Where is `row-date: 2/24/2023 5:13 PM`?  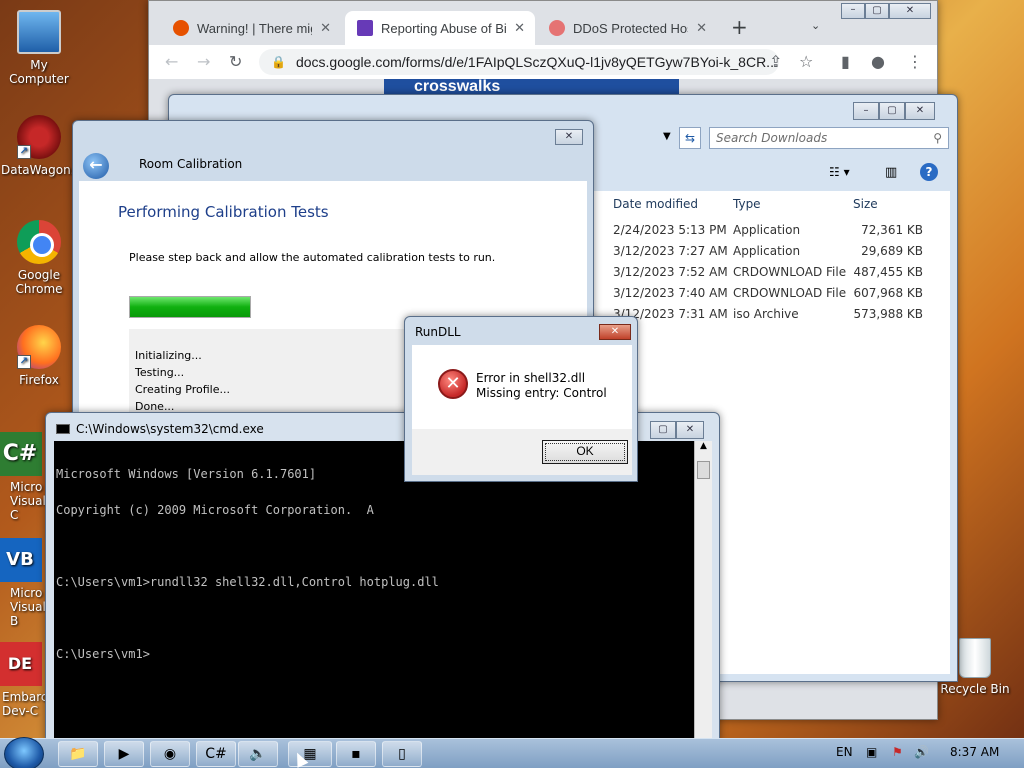 row-date: 2/24/2023 5:13 PM is located at coordinates (670, 230).